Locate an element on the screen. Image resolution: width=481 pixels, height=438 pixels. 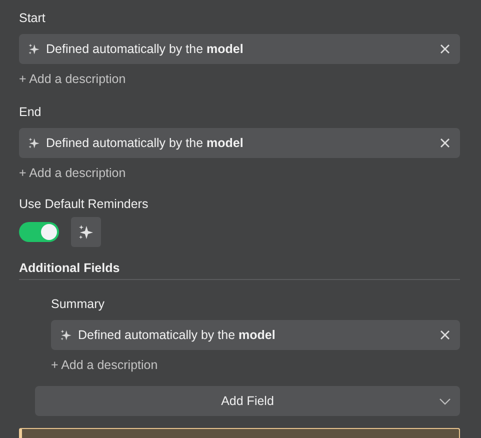
sparkle-button is located at coordinates (86, 232).